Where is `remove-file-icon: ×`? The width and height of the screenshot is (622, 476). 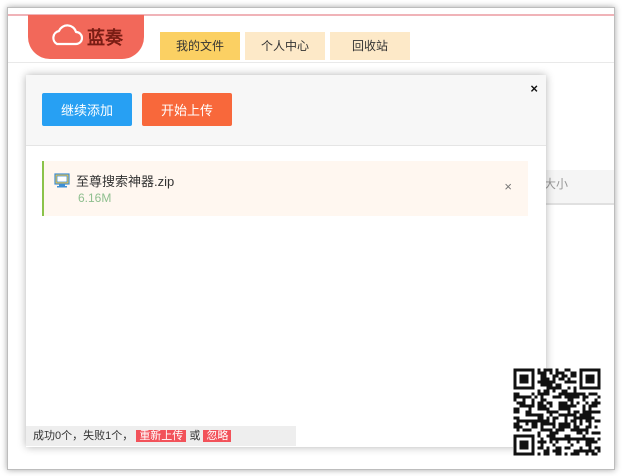 remove-file-icon: × is located at coordinates (508, 186).